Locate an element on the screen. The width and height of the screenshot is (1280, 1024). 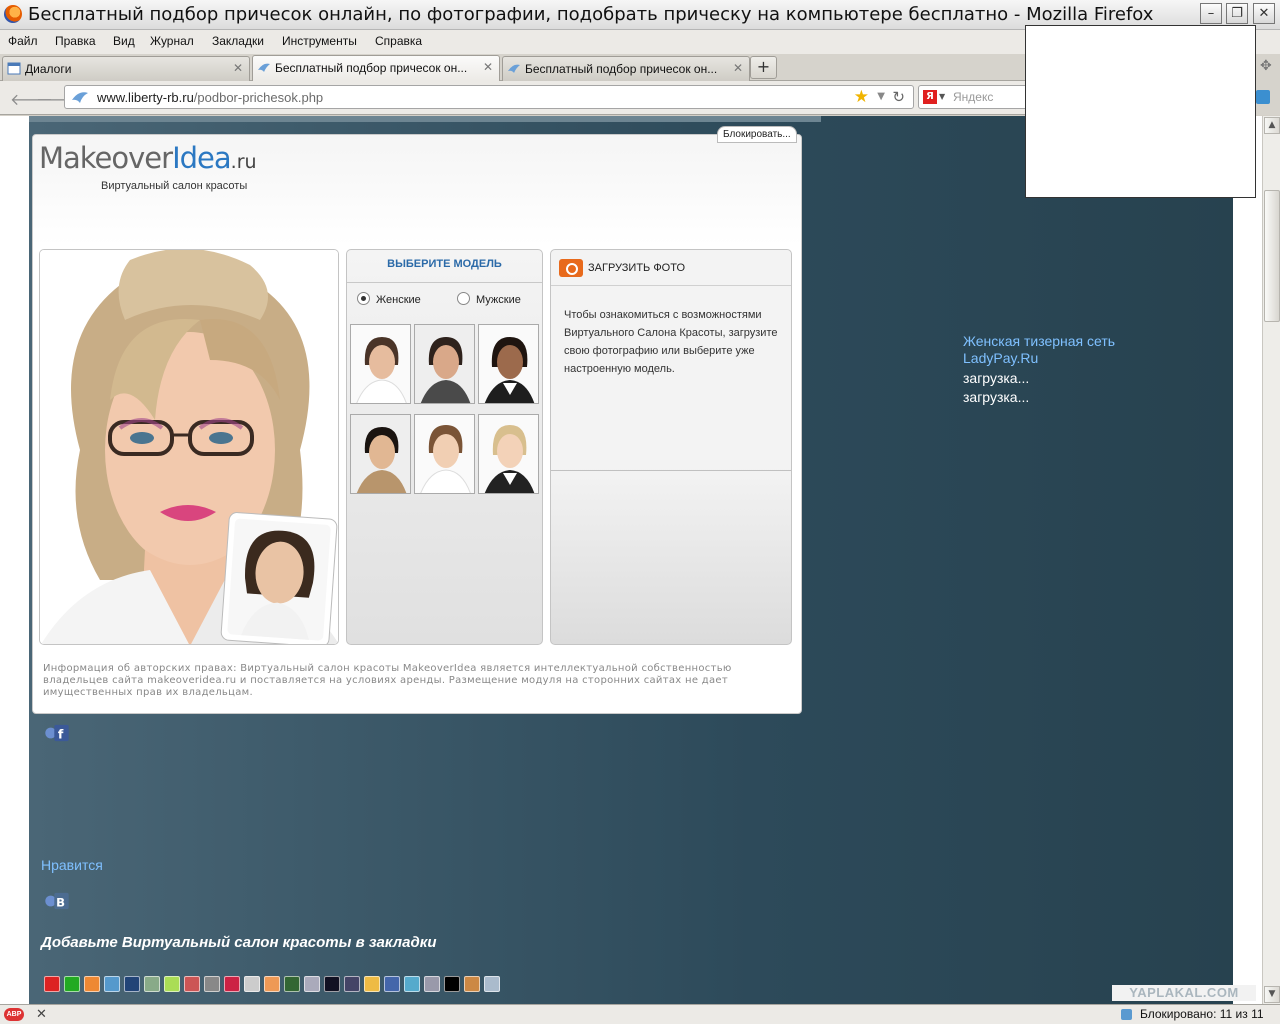
move-icon: ✥ is located at coordinates (1266, 66).